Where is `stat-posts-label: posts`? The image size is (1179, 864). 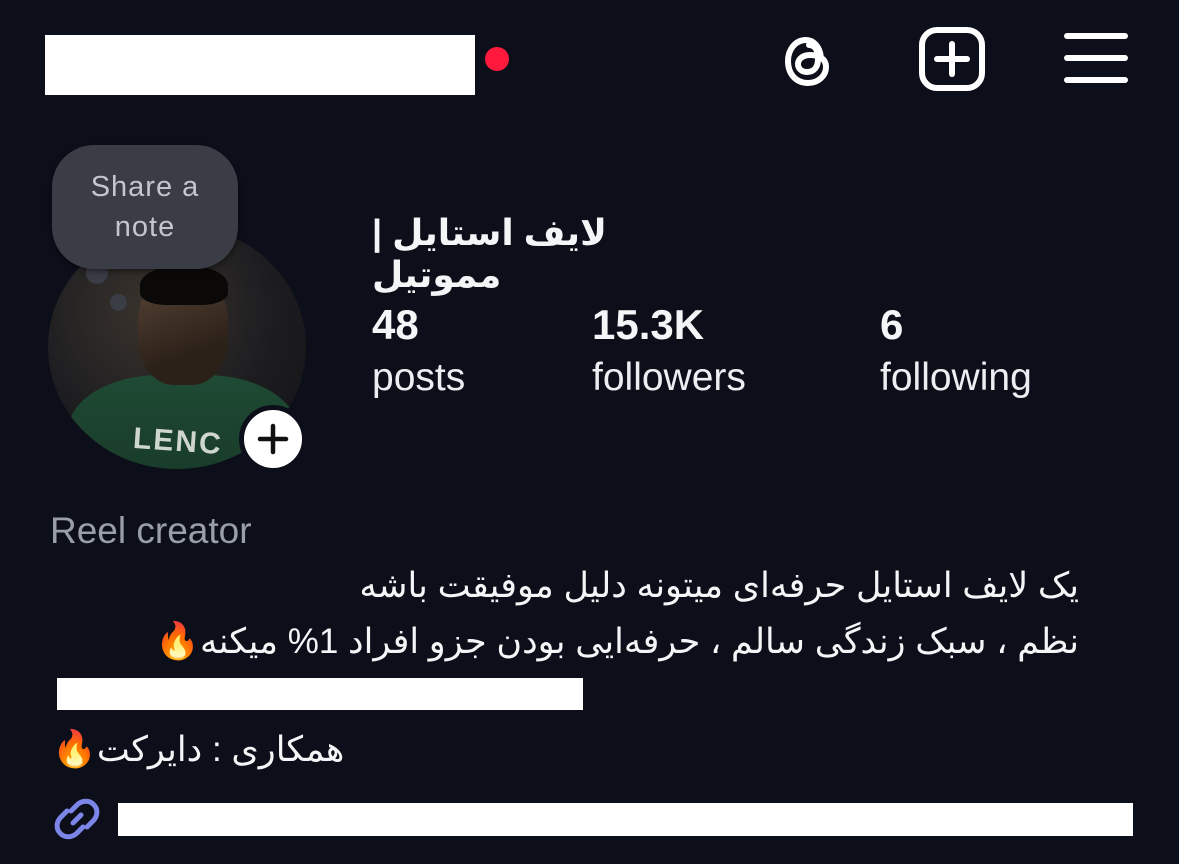
stat-posts-label: posts is located at coordinates (419, 377).